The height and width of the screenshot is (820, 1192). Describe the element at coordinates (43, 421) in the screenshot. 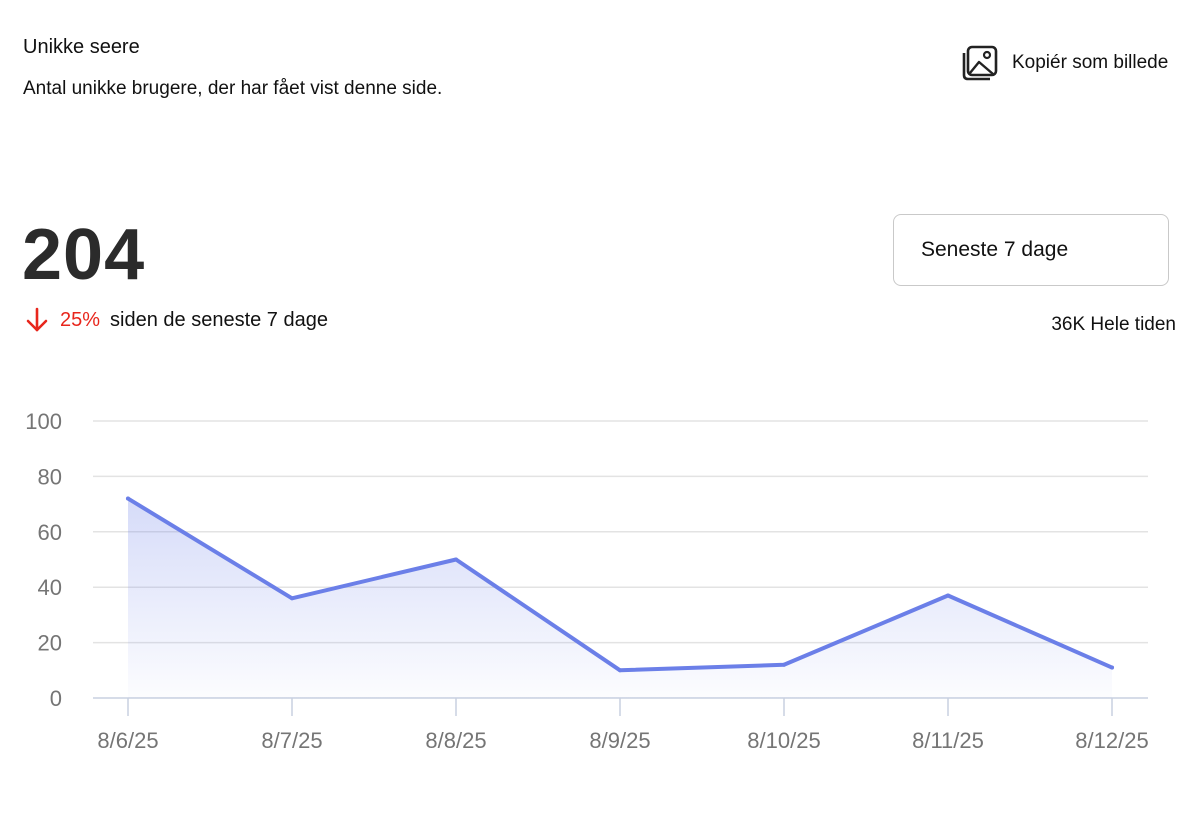

I see `y-tick-label: 100` at that location.